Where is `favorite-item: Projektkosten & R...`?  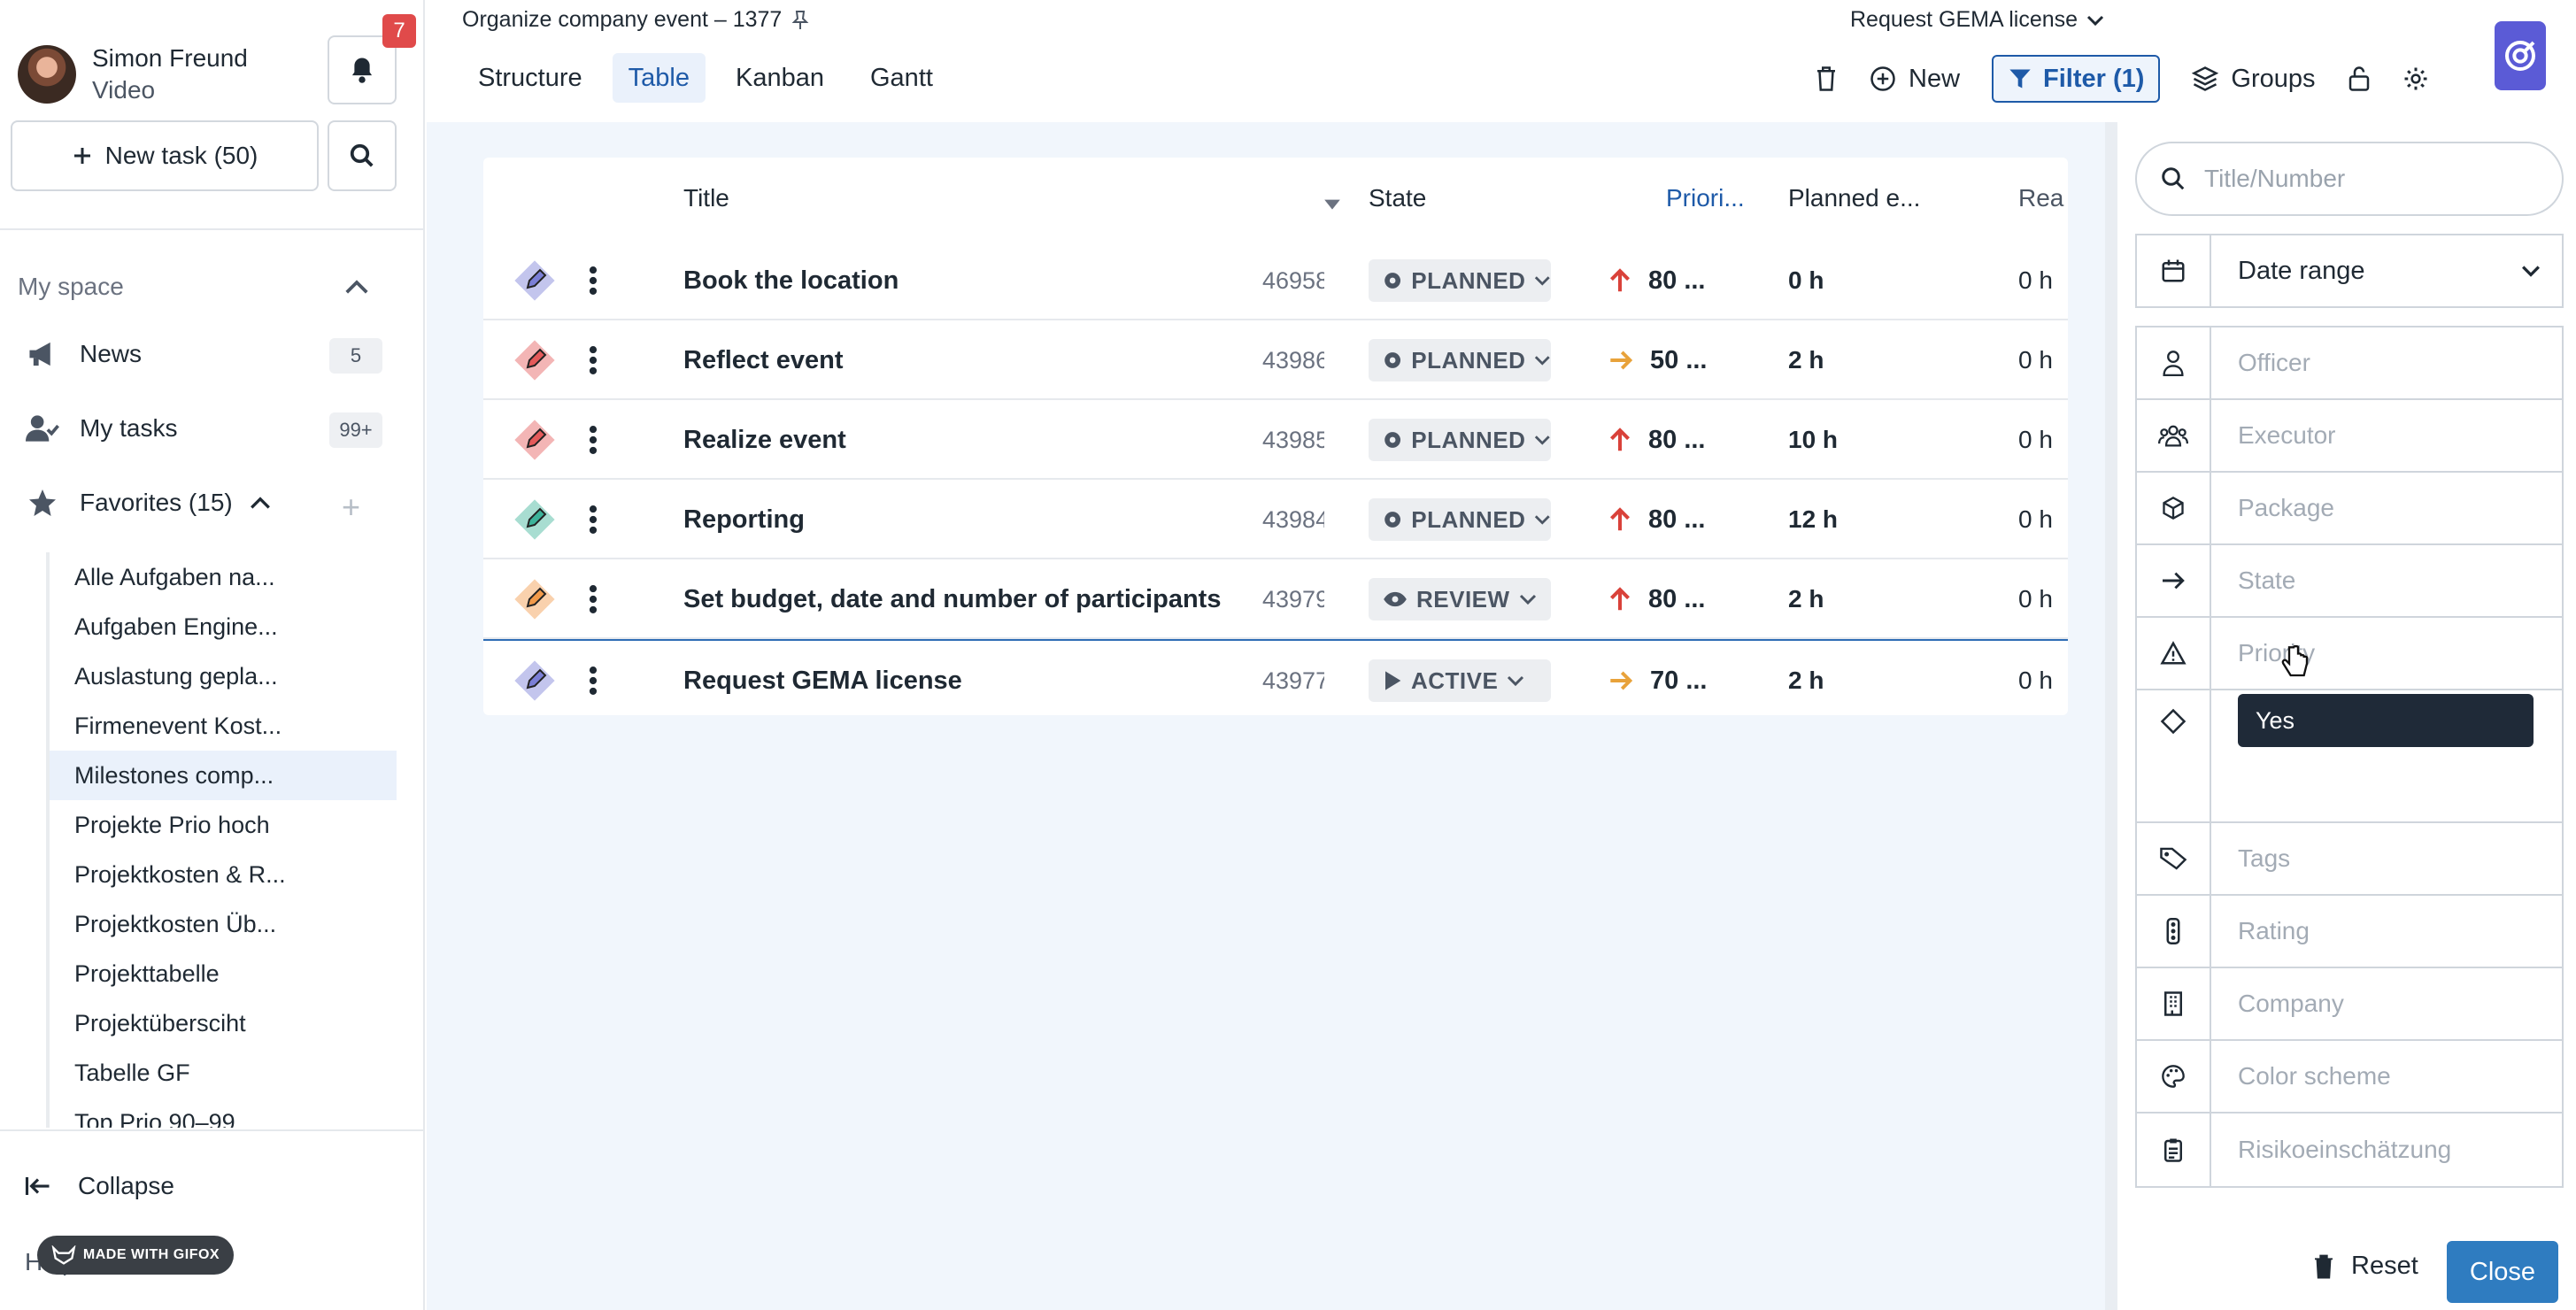
favorite-item: Projektkosten & R... is located at coordinates (223, 875).